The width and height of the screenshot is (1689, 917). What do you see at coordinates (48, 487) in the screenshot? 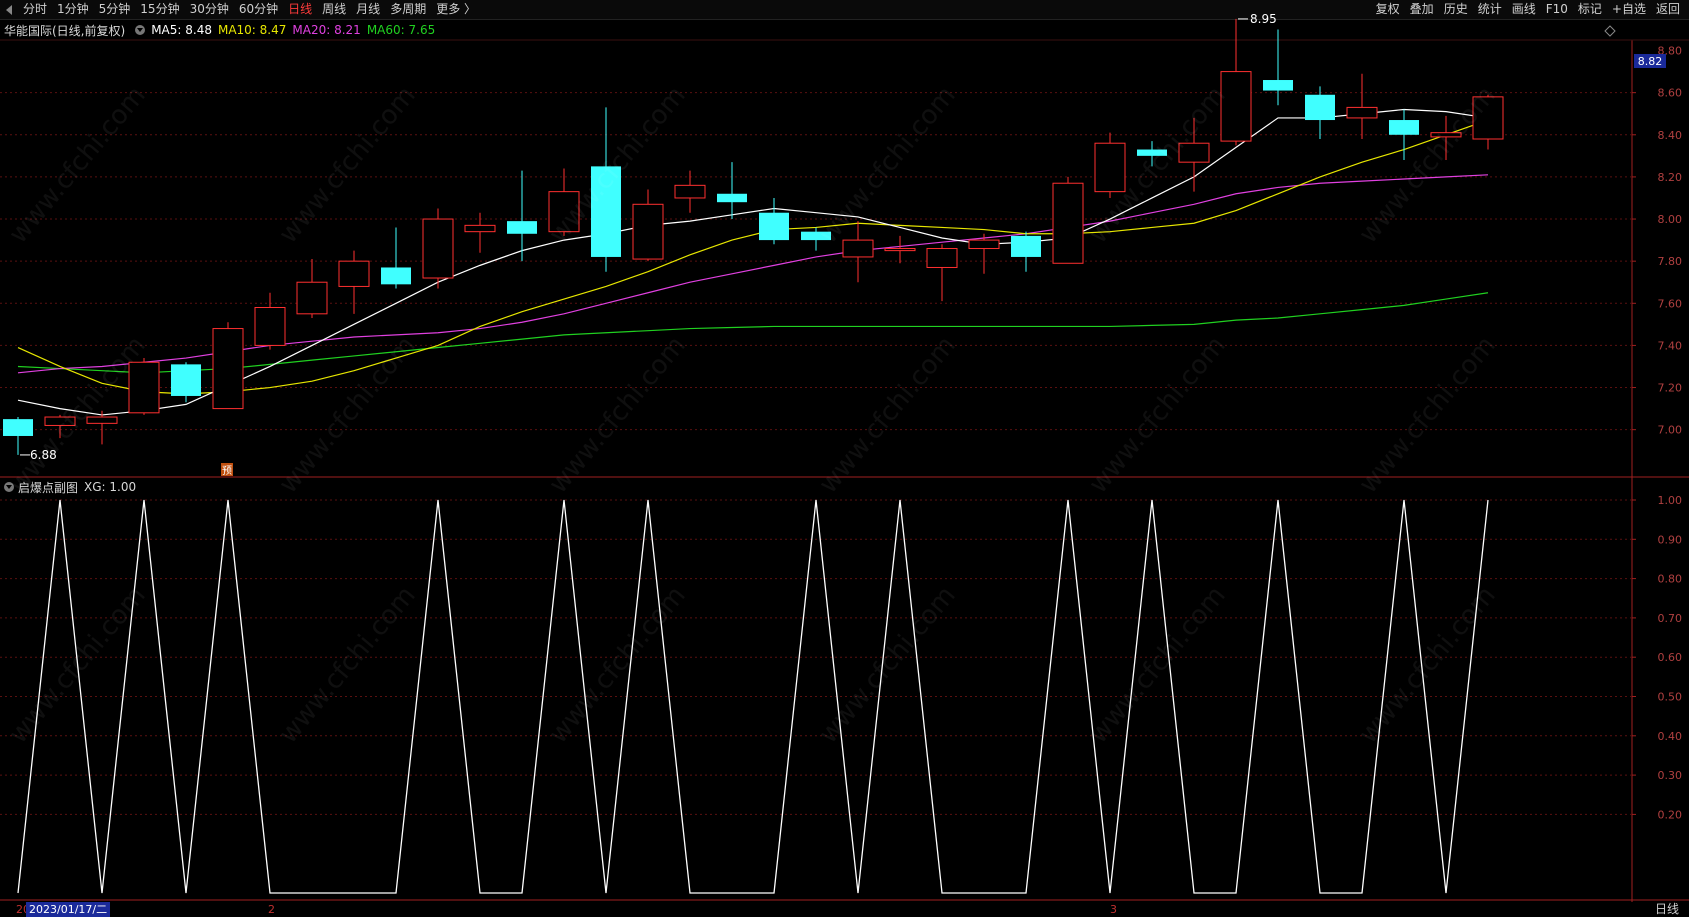
I see `sub-title: 启爆点副图` at bounding box center [48, 487].